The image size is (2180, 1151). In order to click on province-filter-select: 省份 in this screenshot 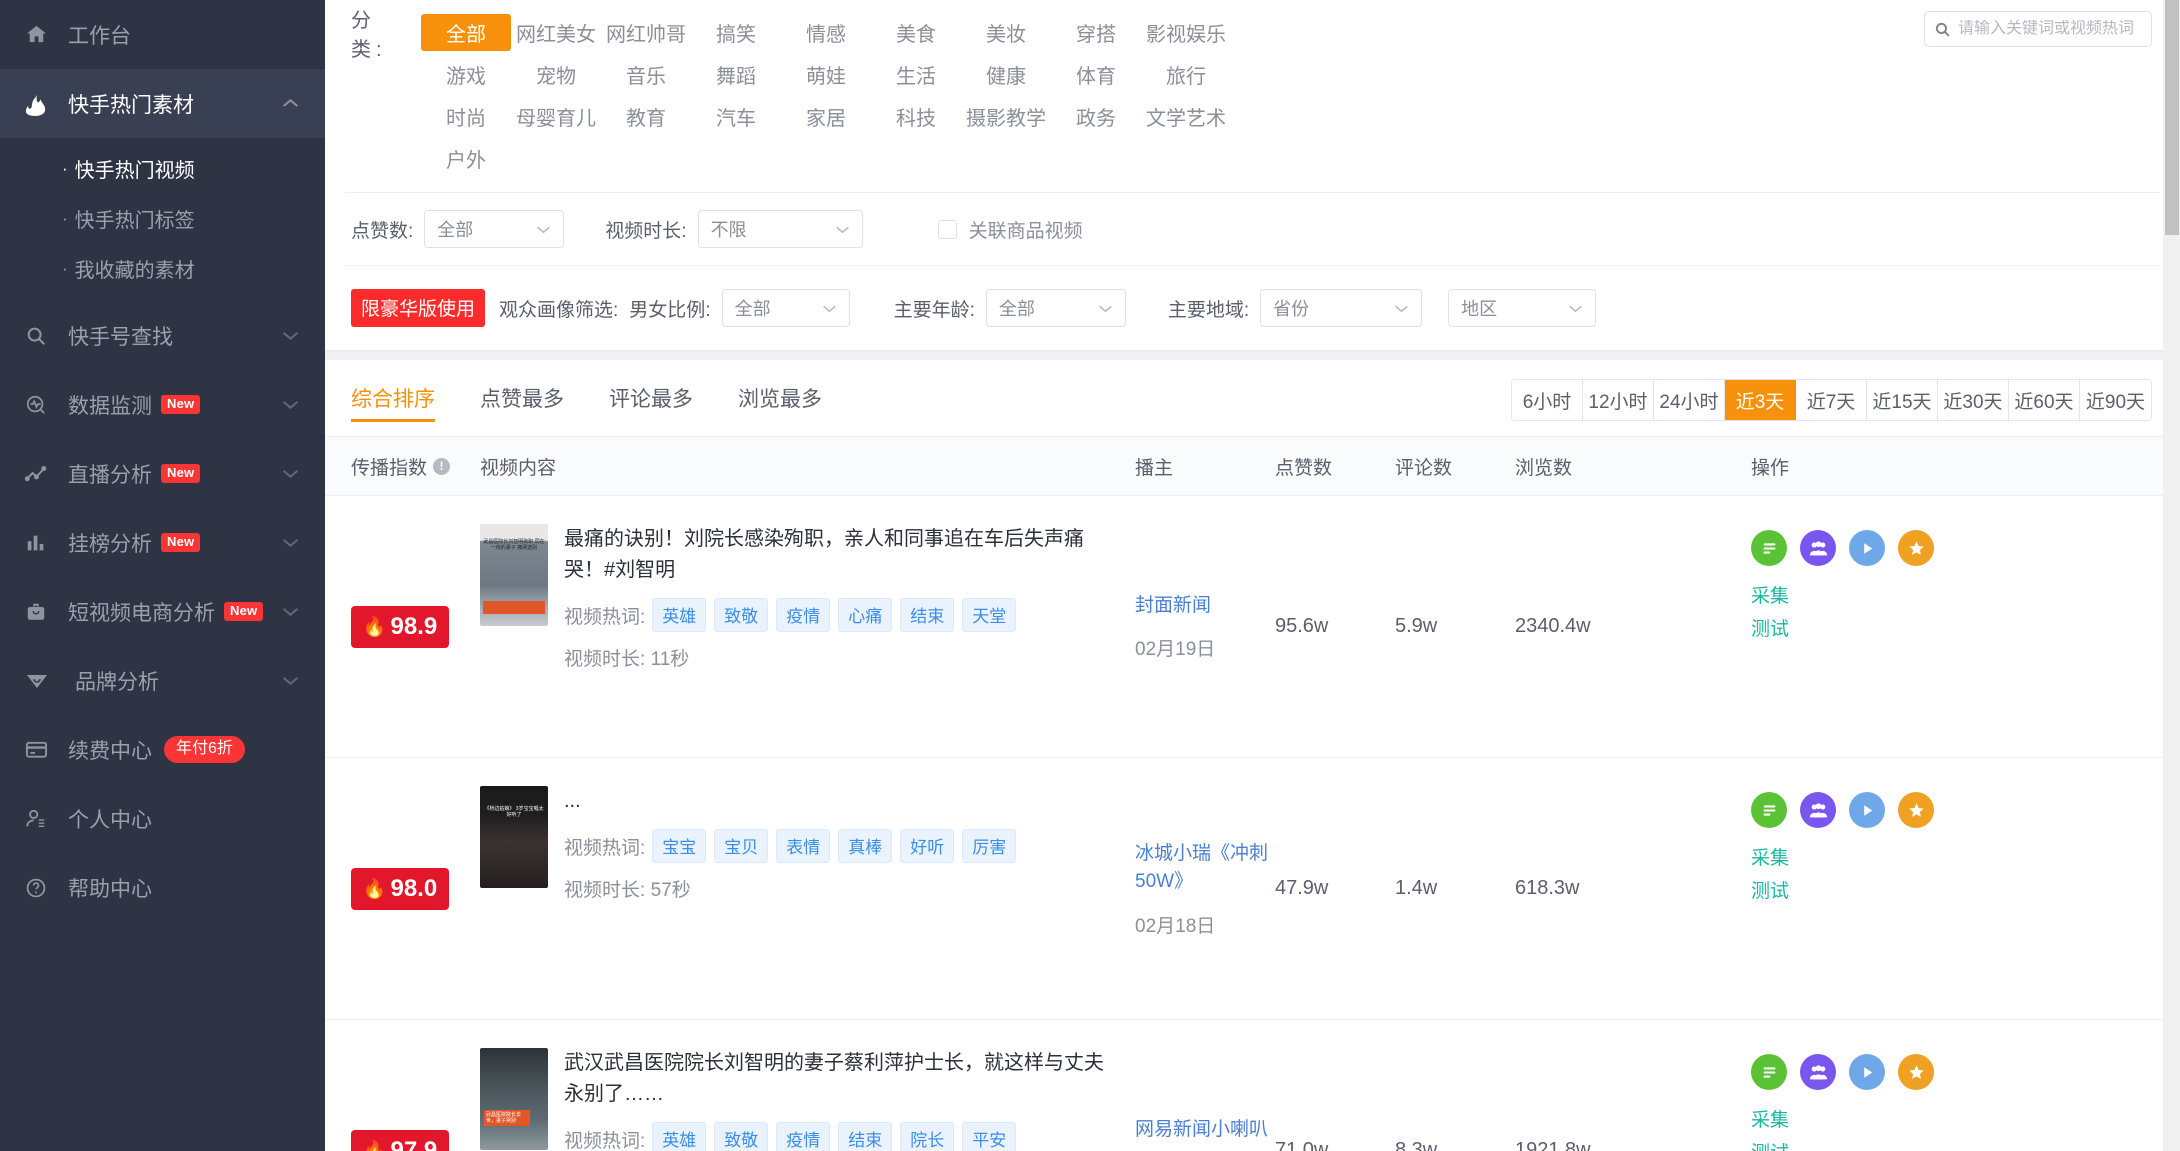, I will do `click(1341, 308)`.